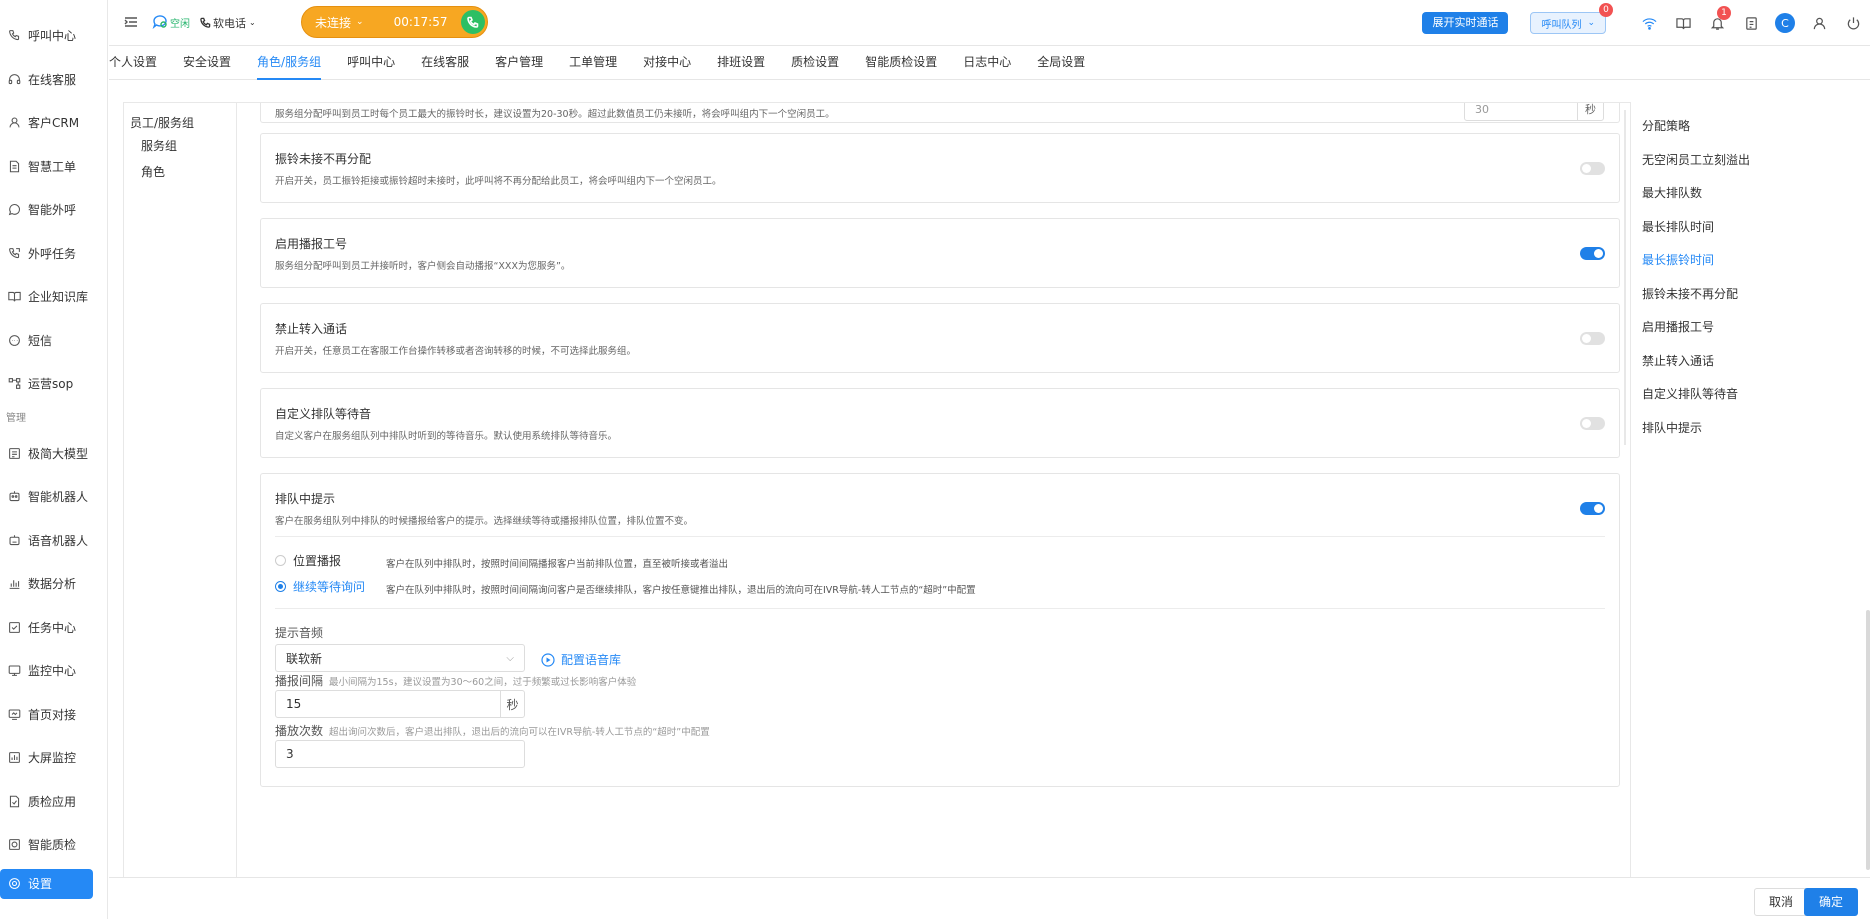 This screenshot has width=1870, height=919. What do you see at coordinates (1733, 261) in the screenshot?
I see `anchor-item-4: 最长振铃时间` at bounding box center [1733, 261].